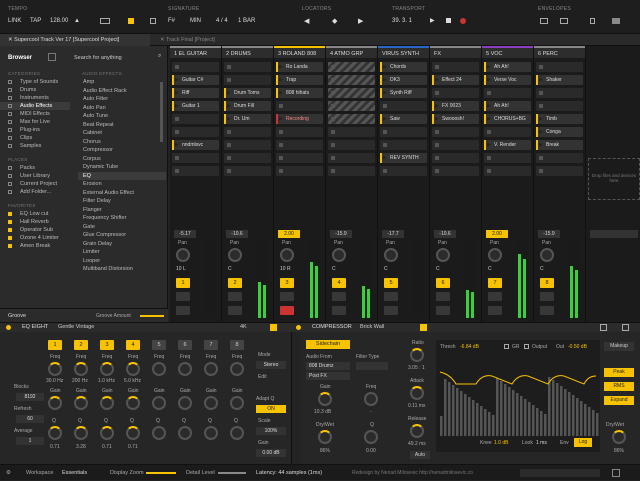 The width and height of the screenshot is (640, 481). What do you see at coordinates (455, 52) in the screenshot?
I see `track-header: FX` at bounding box center [455, 52].